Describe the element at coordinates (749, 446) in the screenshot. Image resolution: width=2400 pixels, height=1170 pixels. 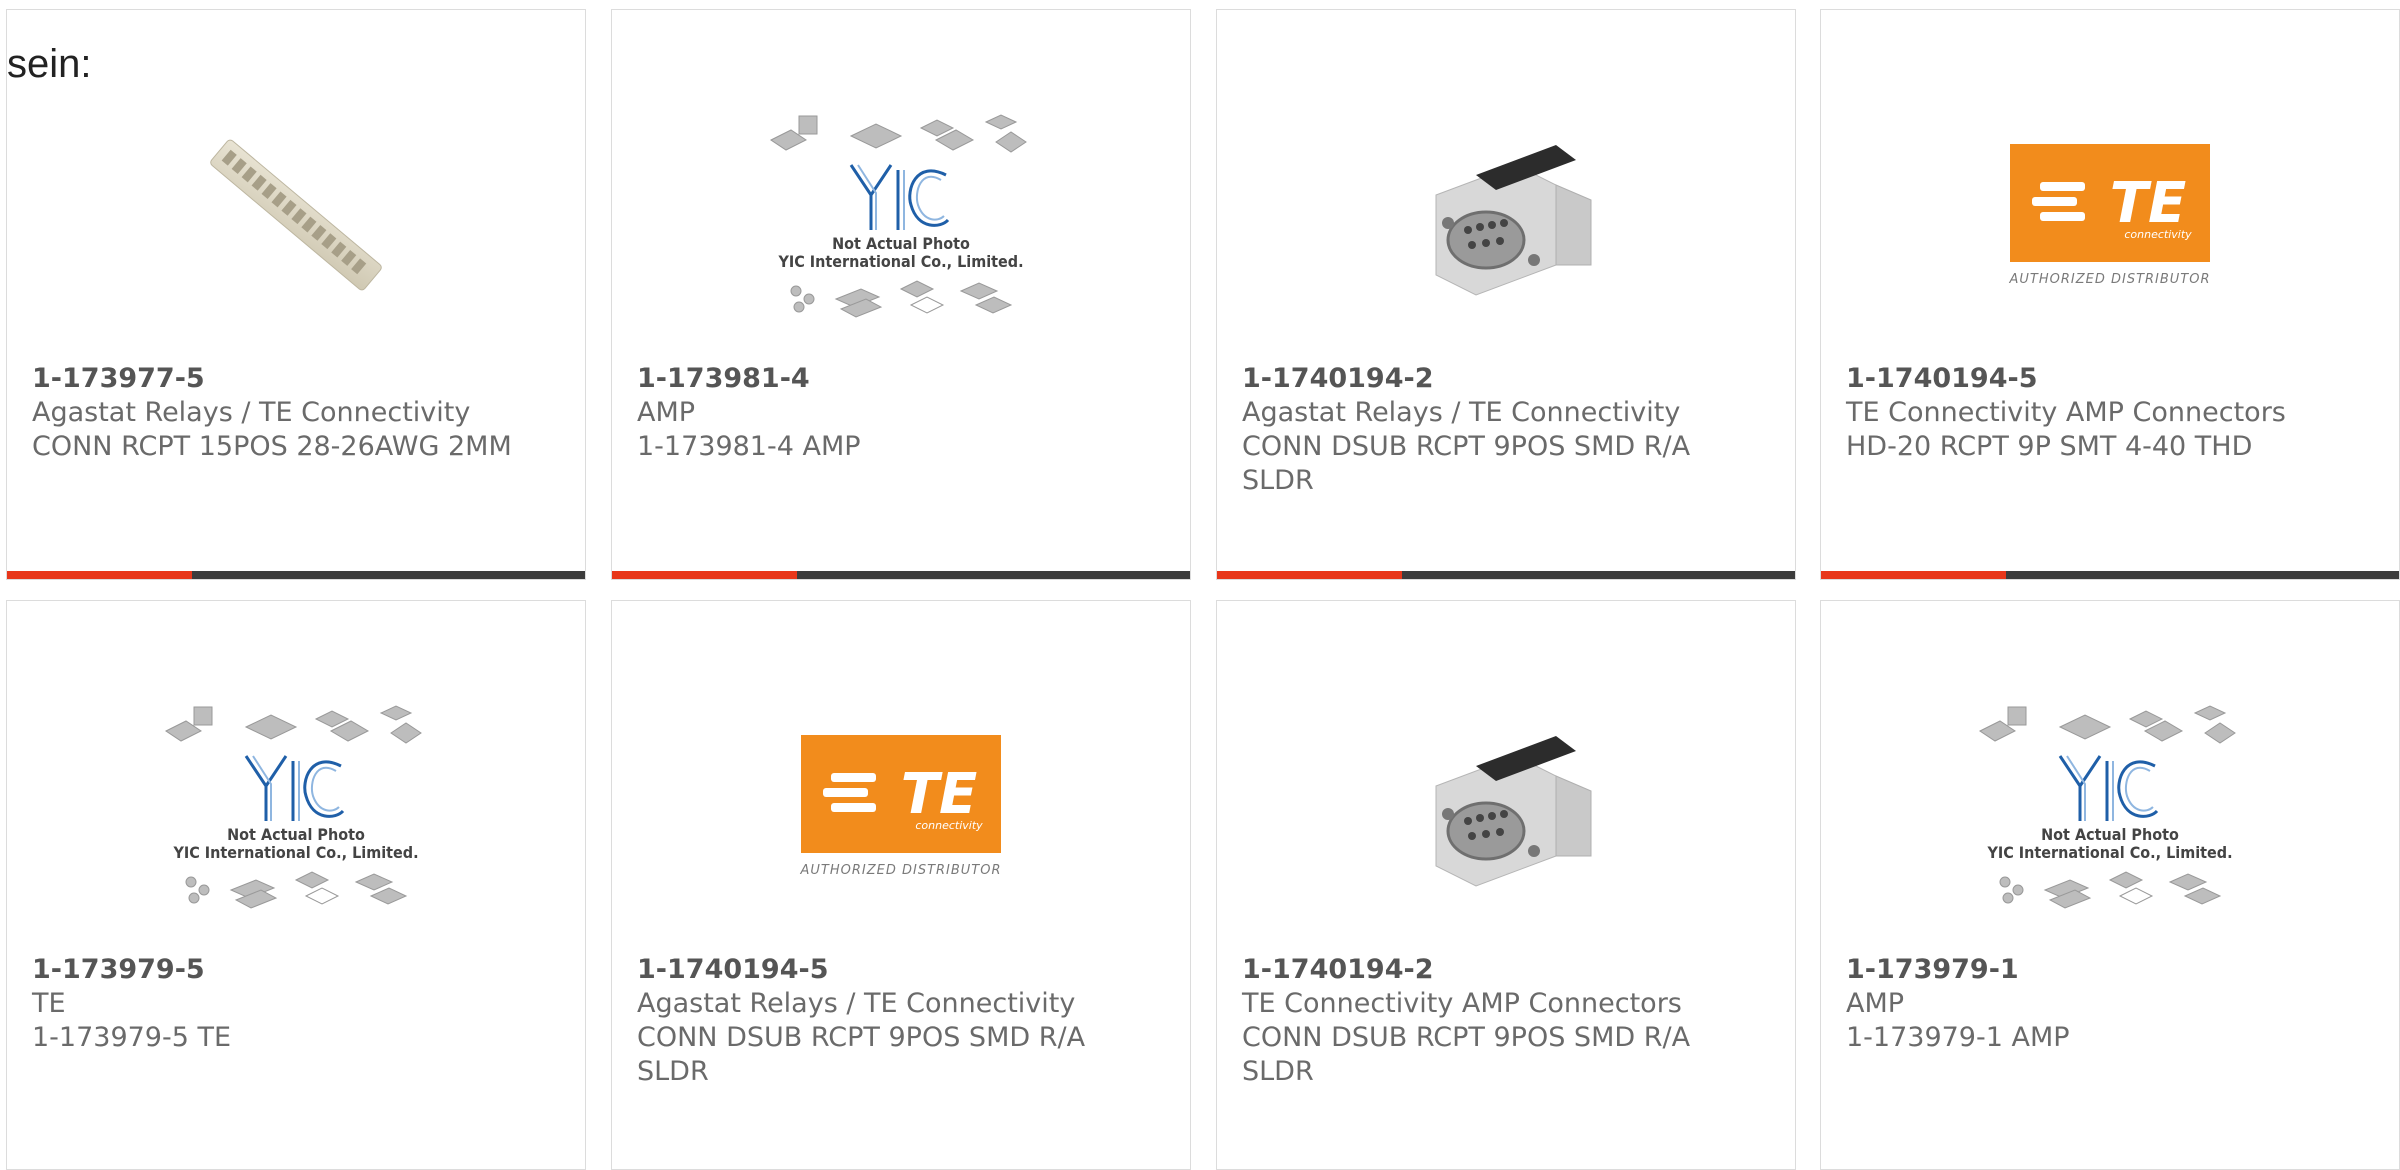
I see `description: 1-173981-4 AMP` at that location.